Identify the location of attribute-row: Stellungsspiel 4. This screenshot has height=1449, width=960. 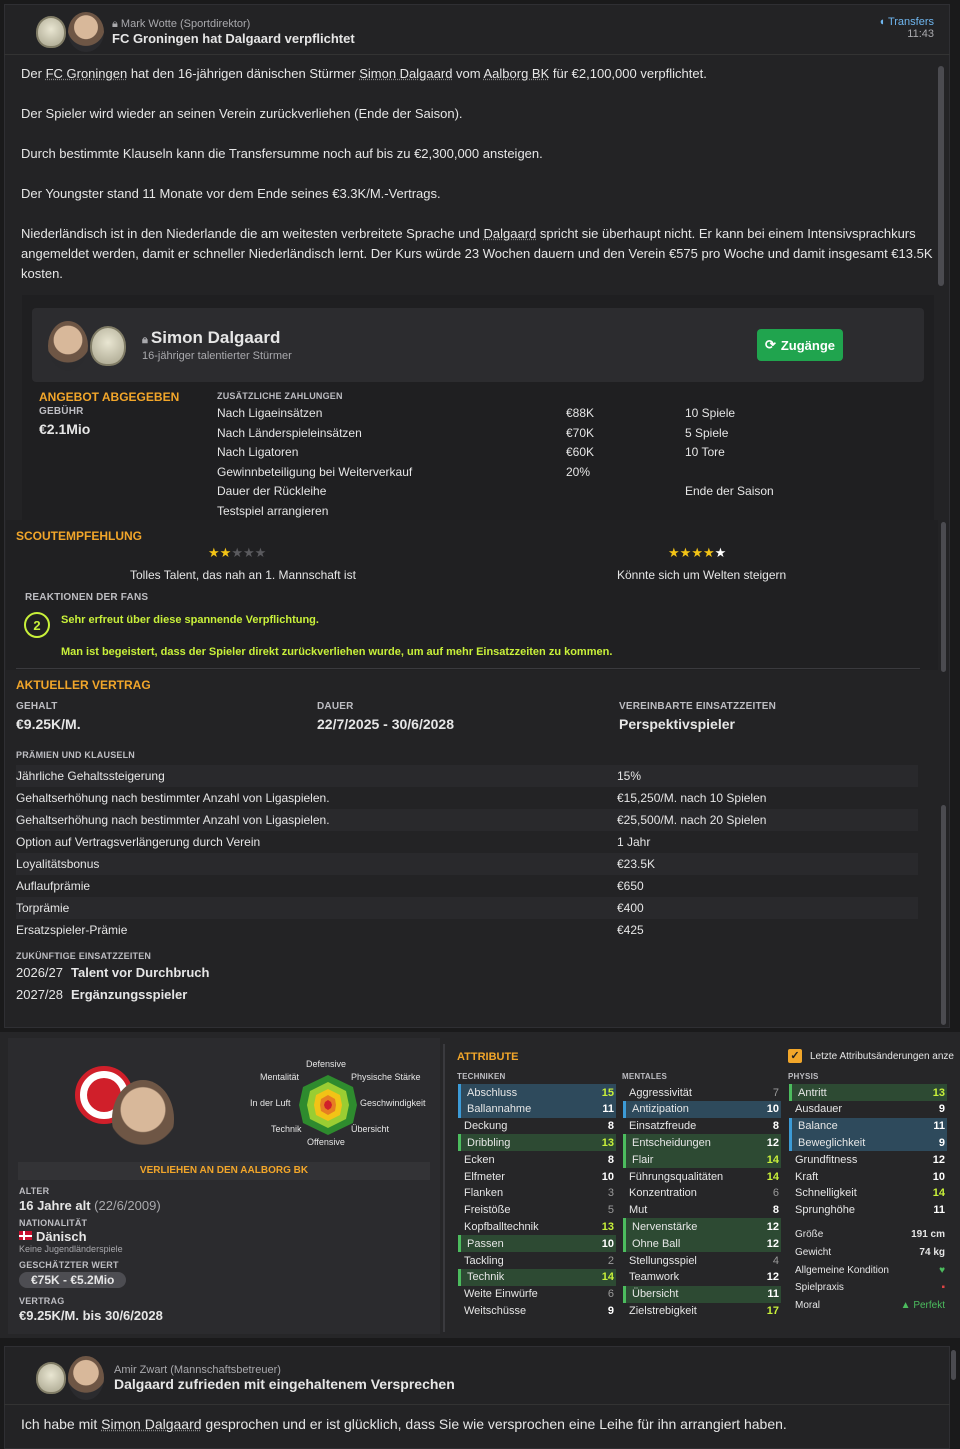
(702, 1260).